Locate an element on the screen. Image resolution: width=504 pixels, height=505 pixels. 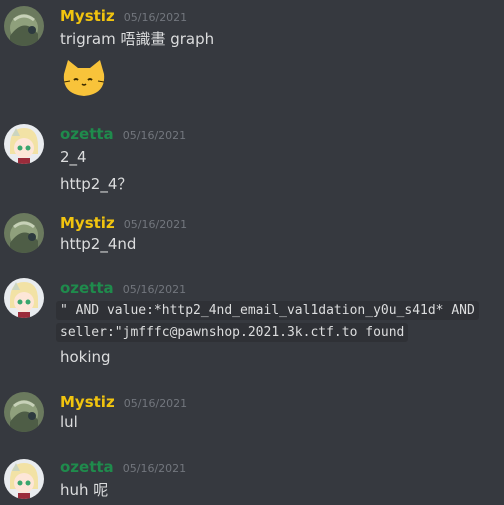
message-text: http2_4？ is located at coordinates (96, 184).